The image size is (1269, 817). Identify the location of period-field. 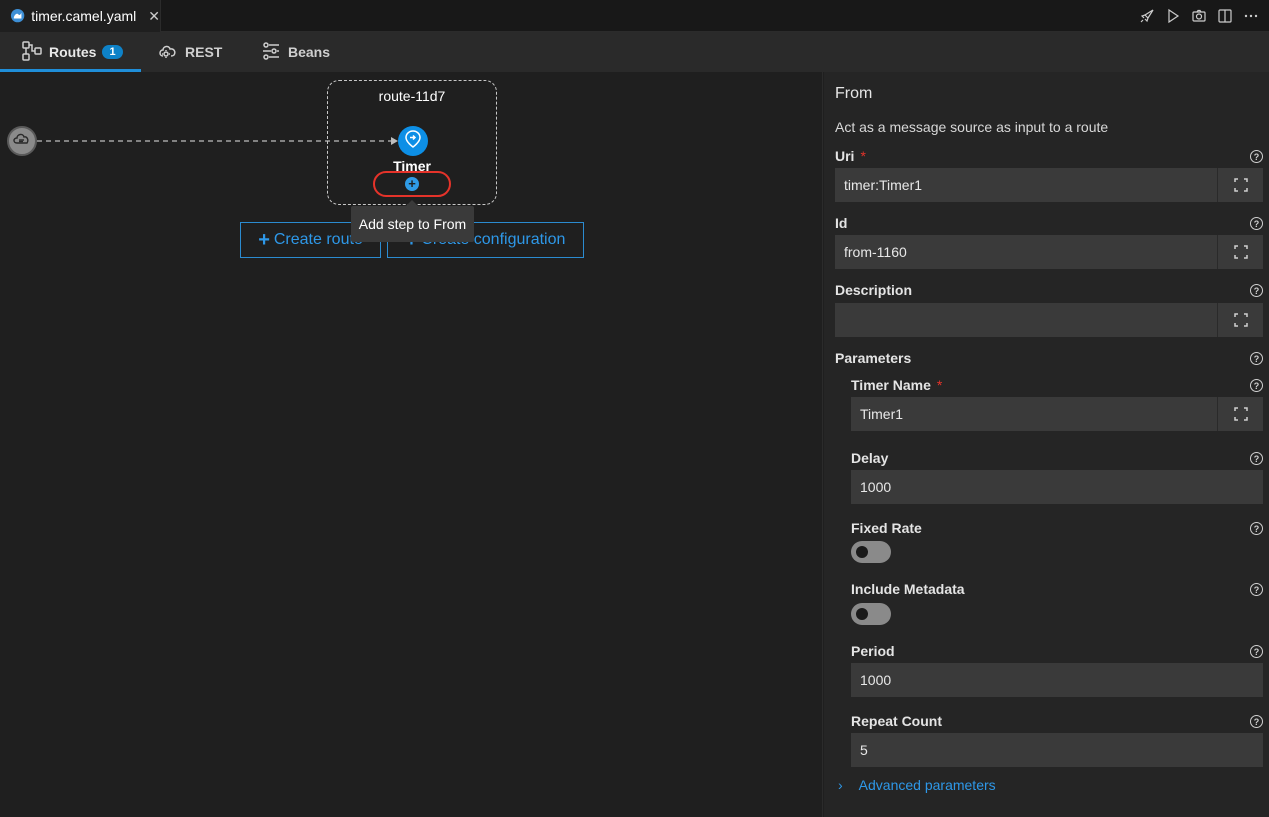
(1057, 680).